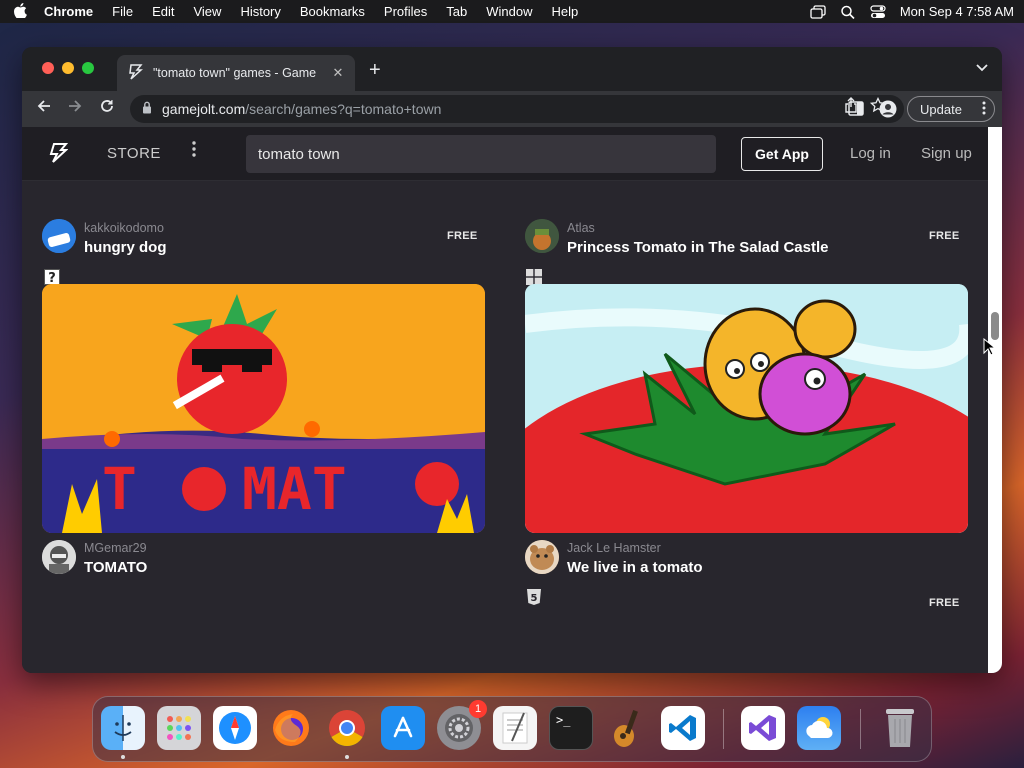  What do you see at coordinates (343, 109) in the screenshot?
I see `url-path: /search/games?q=tomato+town` at bounding box center [343, 109].